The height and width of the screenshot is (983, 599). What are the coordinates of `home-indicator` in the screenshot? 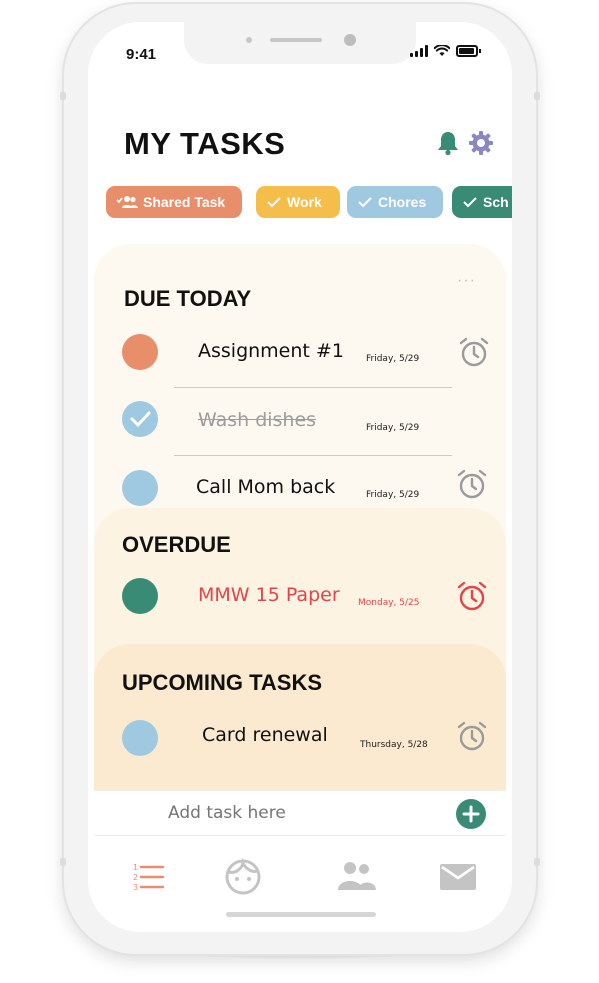 It's located at (301, 914).